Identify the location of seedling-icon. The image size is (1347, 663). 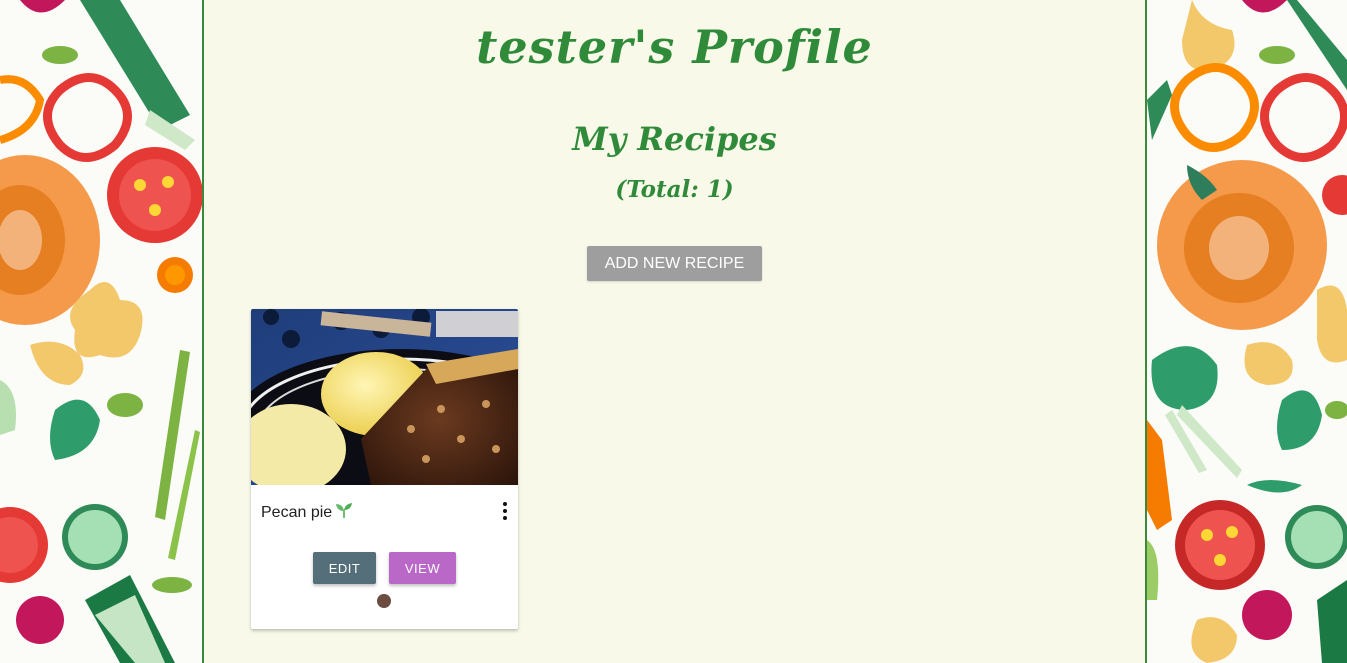
(344, 512).